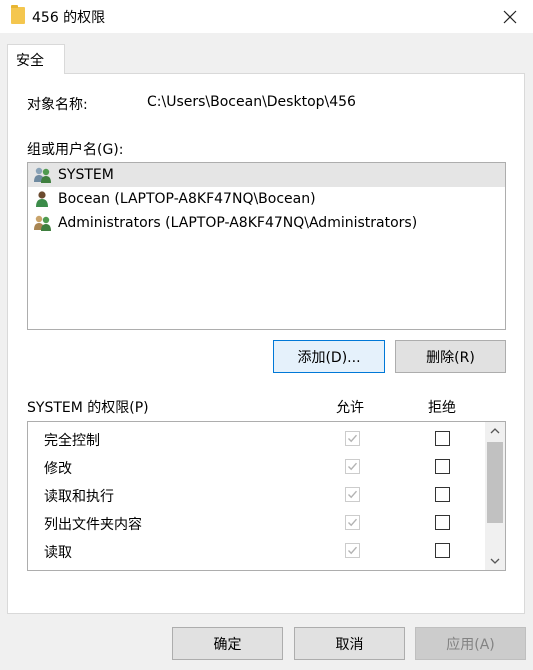 The image size is (533, 670). What do you see at coordinates (75, 150) in the screenshot?
I see `groups-label: 组或用户名(G):` at bounding box center [75, 150].